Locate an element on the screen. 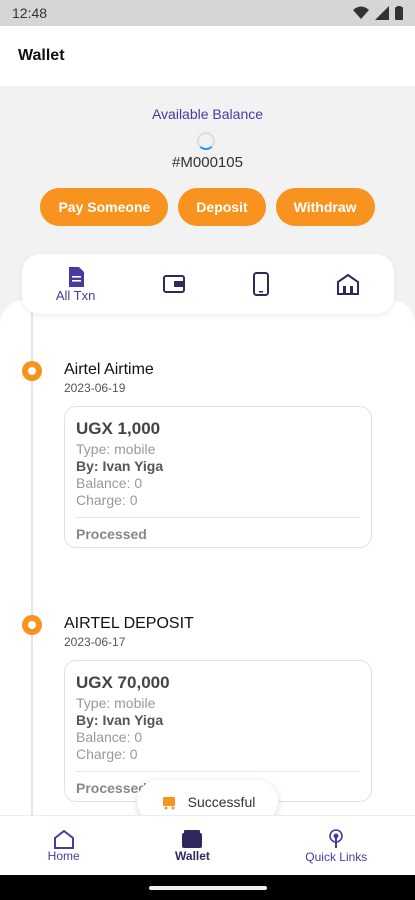 The height and width of the screenshot is (900, 415). action-buttons: Pay Someone Deposit Withdraw is located at coordinates (207, 207).